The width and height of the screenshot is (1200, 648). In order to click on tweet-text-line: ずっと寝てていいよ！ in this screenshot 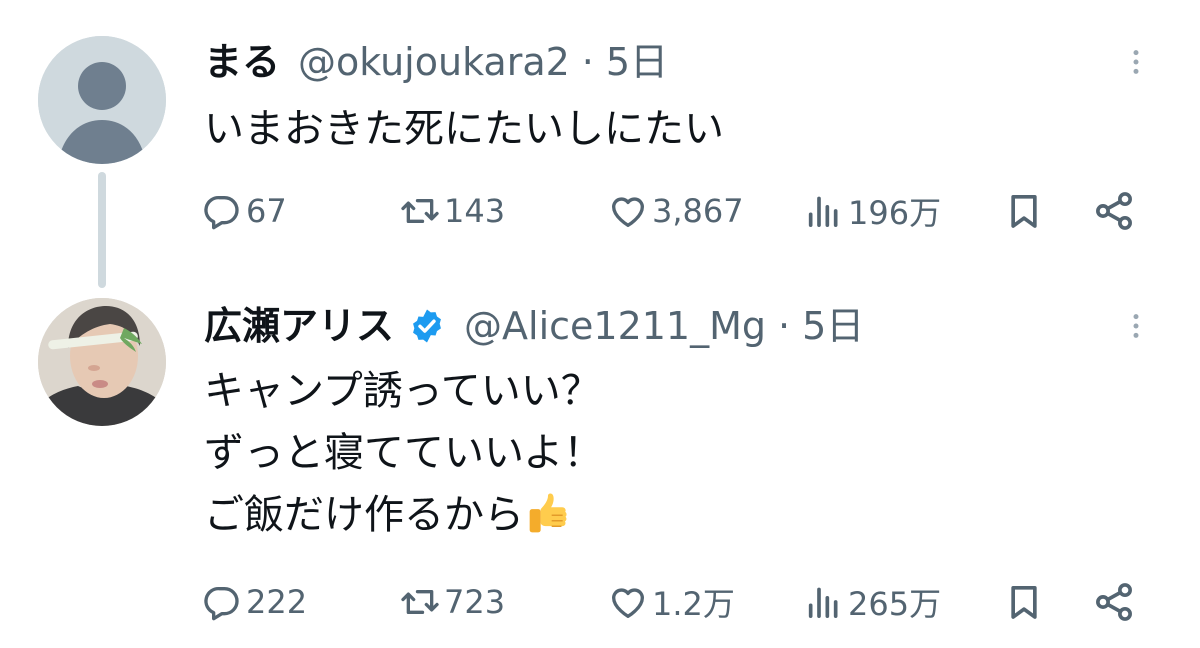, I will do `click(404, 453)`.